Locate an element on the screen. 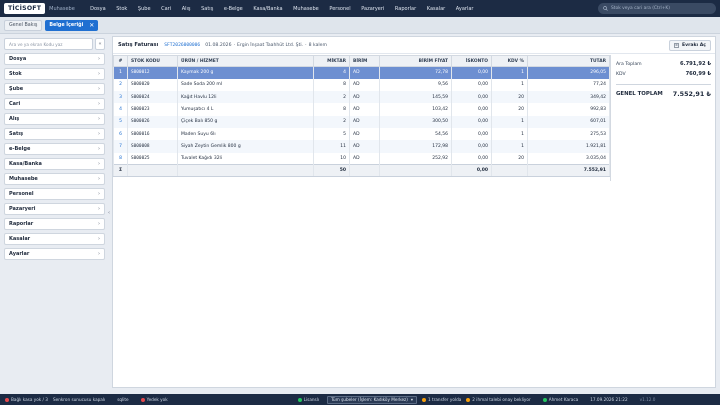 The width and height of the screenshot is (720, 405). cell-unit-price: 252,92 is located at coordinates (415, 158).